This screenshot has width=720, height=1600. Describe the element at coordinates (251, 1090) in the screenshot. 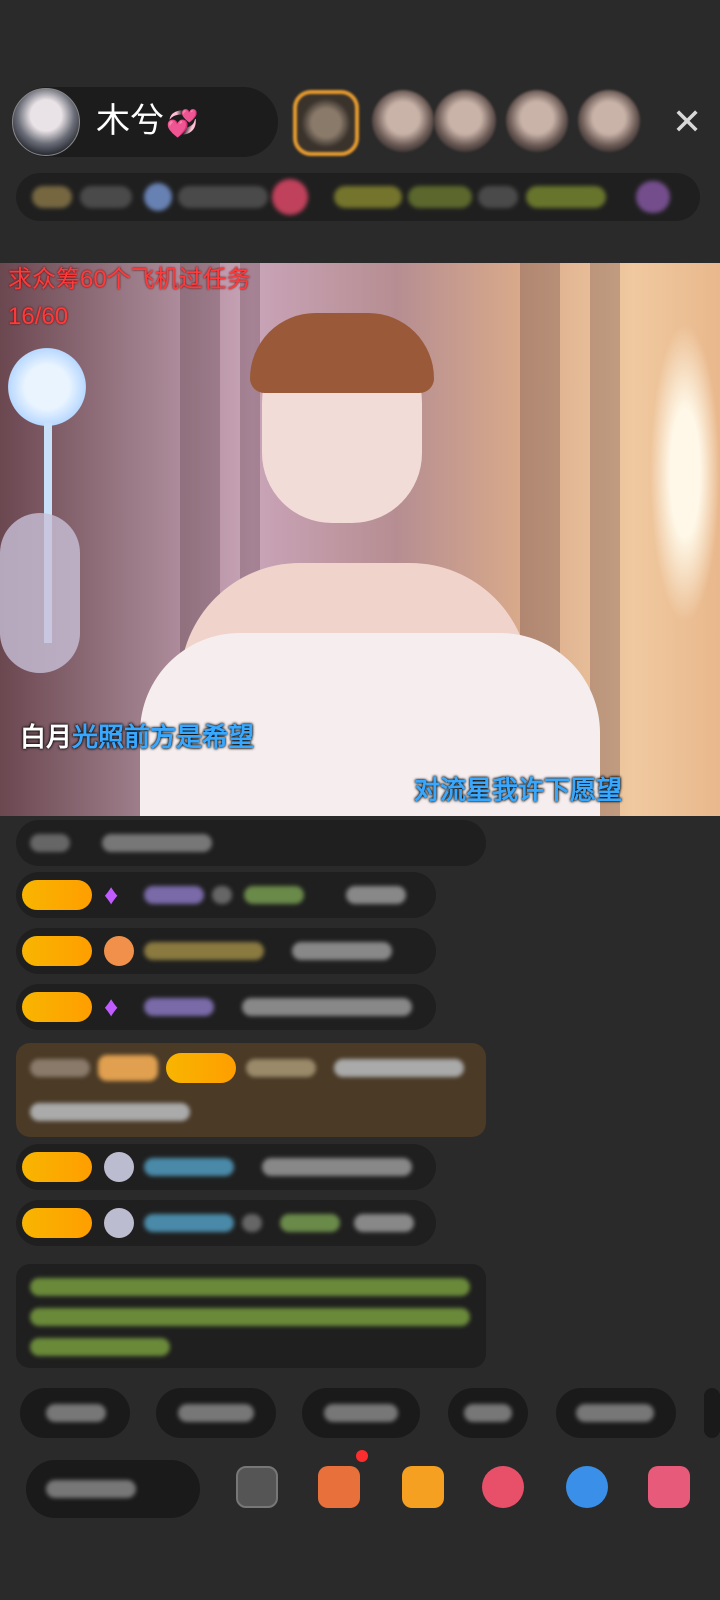

I see `gift-message` at that location.